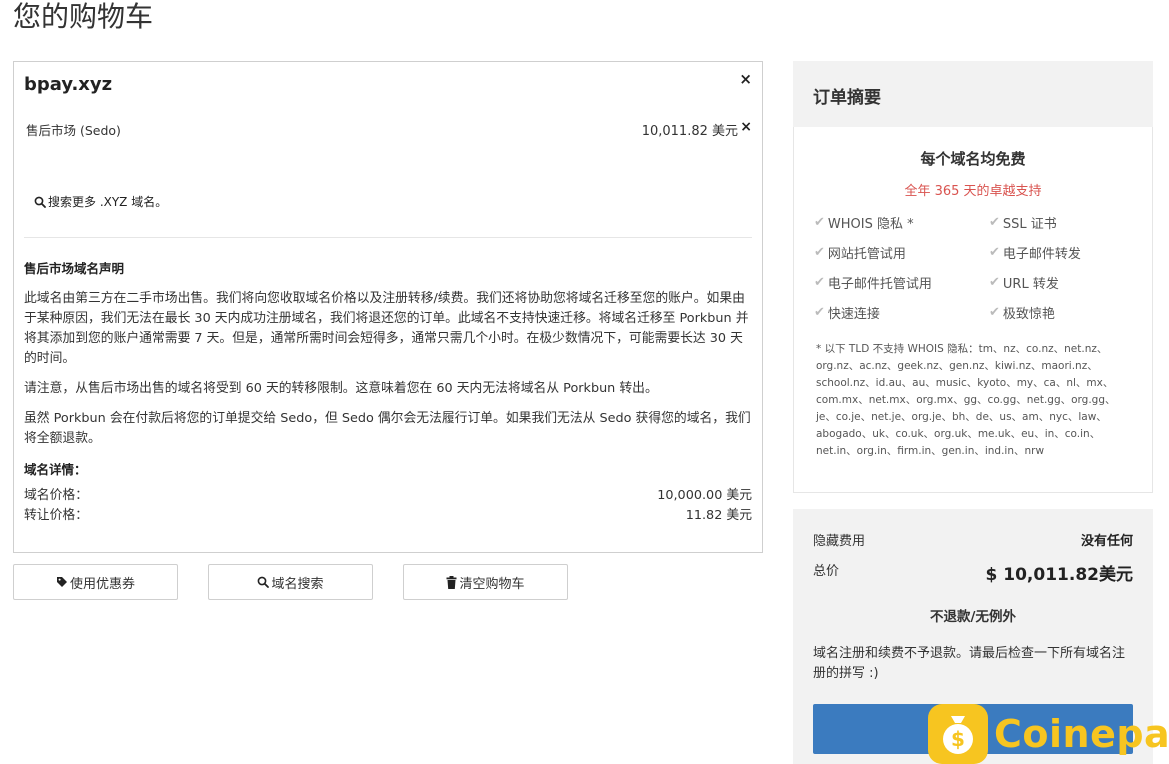  What do you see at coordinates (297, 584) in the screenshot?
I see `domain-search-label: 域名搜索` at bounding box center [297, 584].